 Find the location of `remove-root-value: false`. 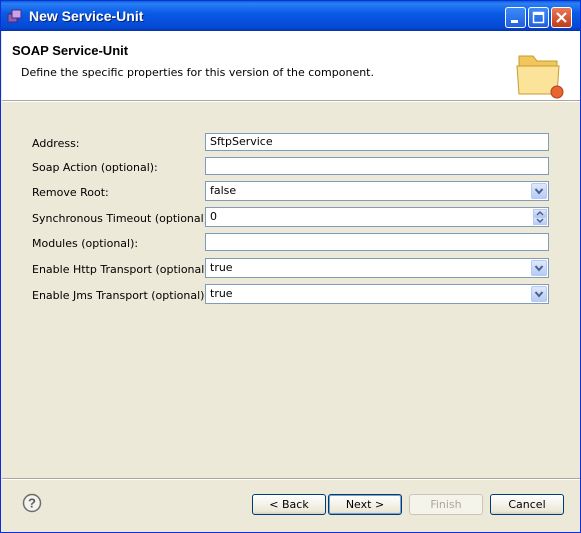

remove-root-value: false is located at coordinates (223, 190).